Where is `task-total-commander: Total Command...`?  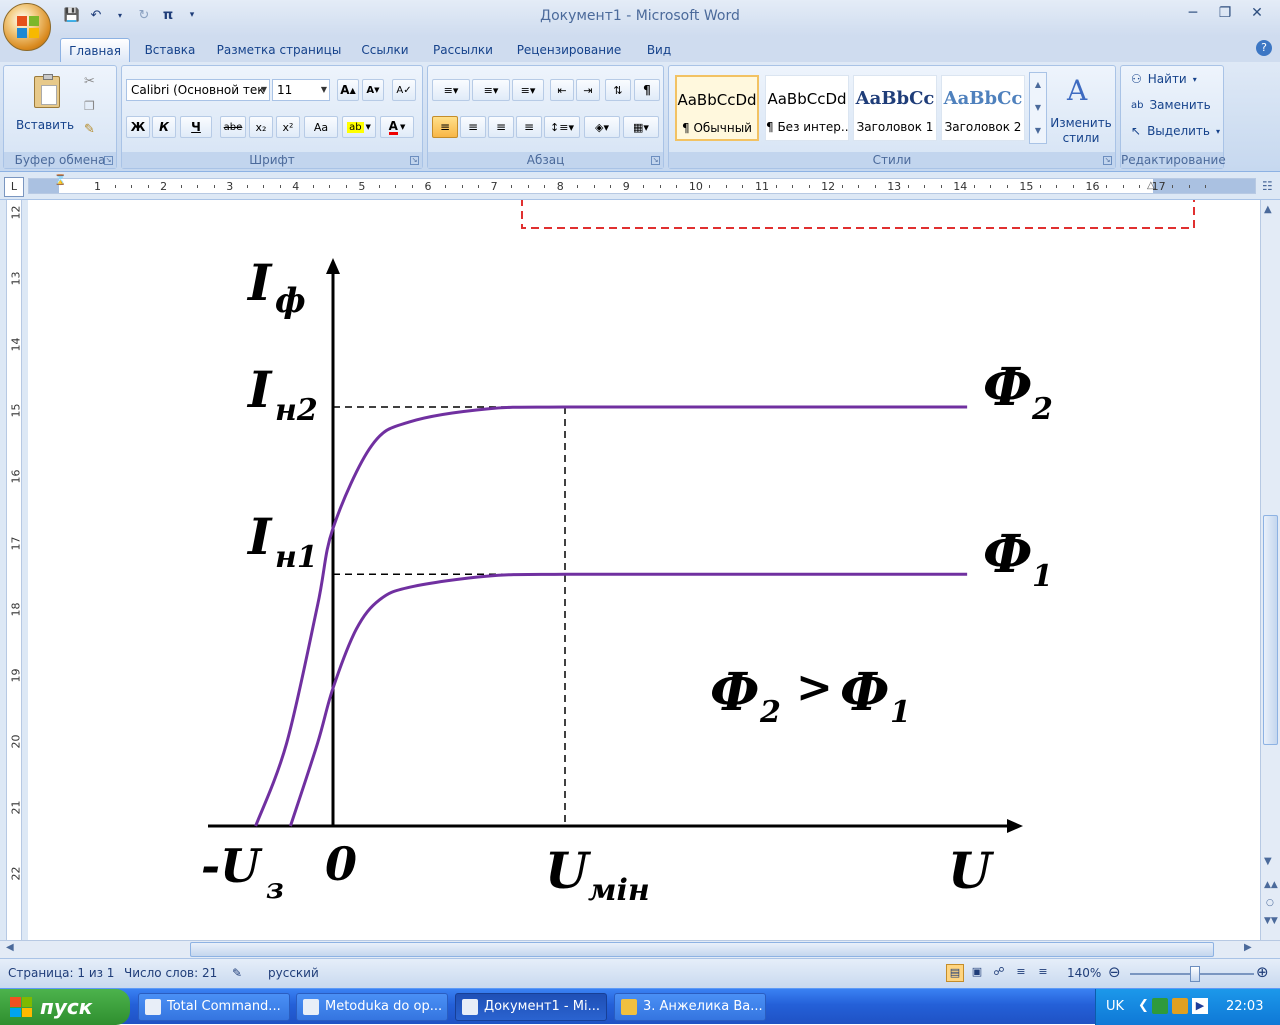
task-total-commander: Total Command... is located at coordinates (214, 1007).